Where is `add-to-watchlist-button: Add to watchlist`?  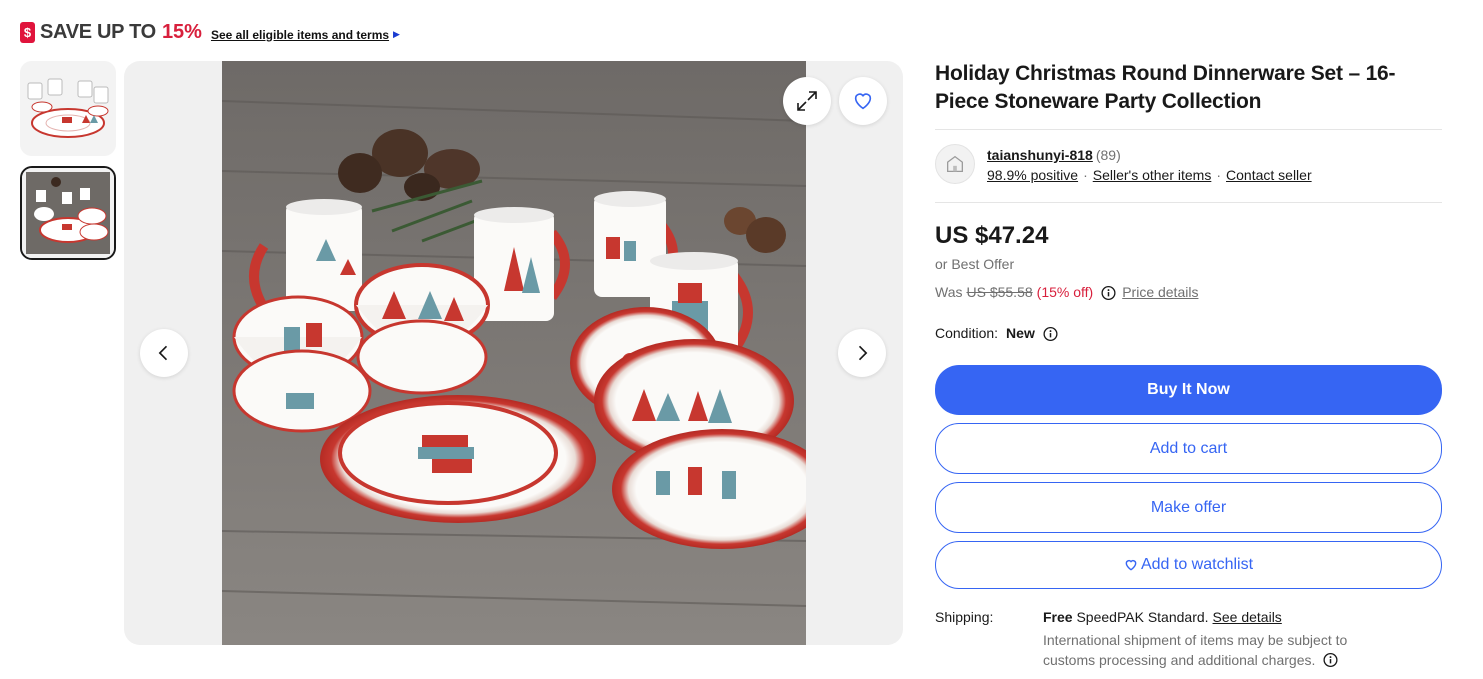
add-to-watchlist-button: Add to watchlist is located at coordinates (1188, 565).